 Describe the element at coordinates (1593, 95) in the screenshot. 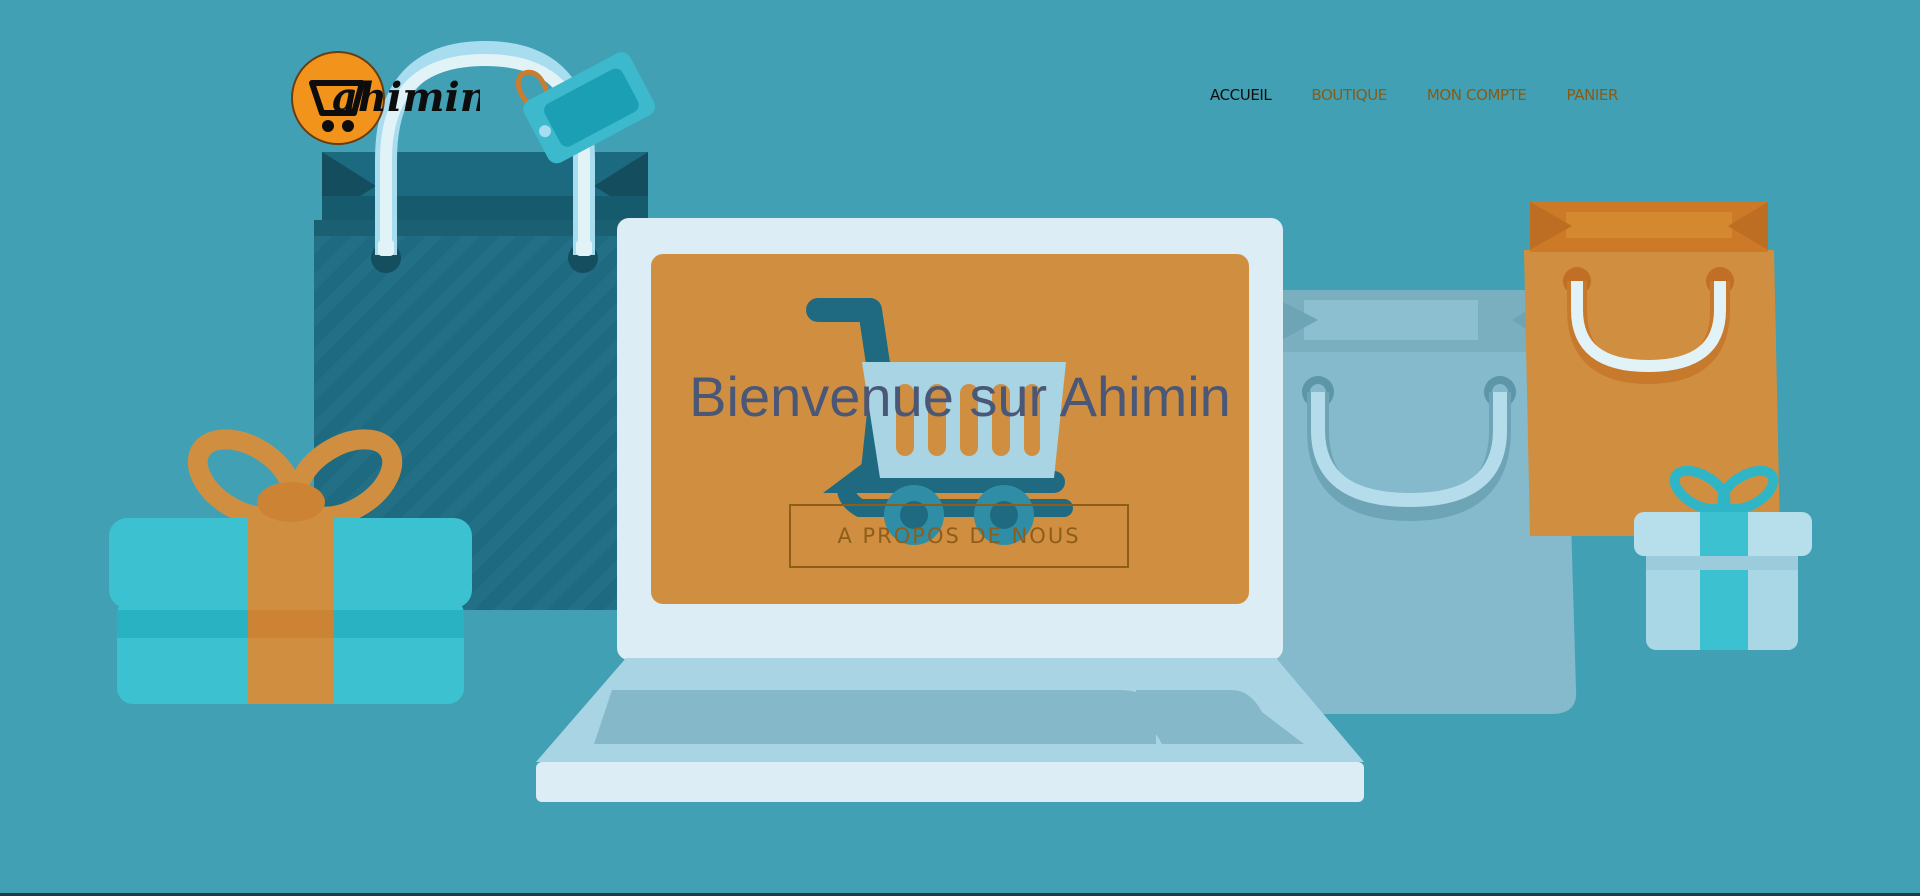

I see `nav-item-panier: PANIER` at that location.